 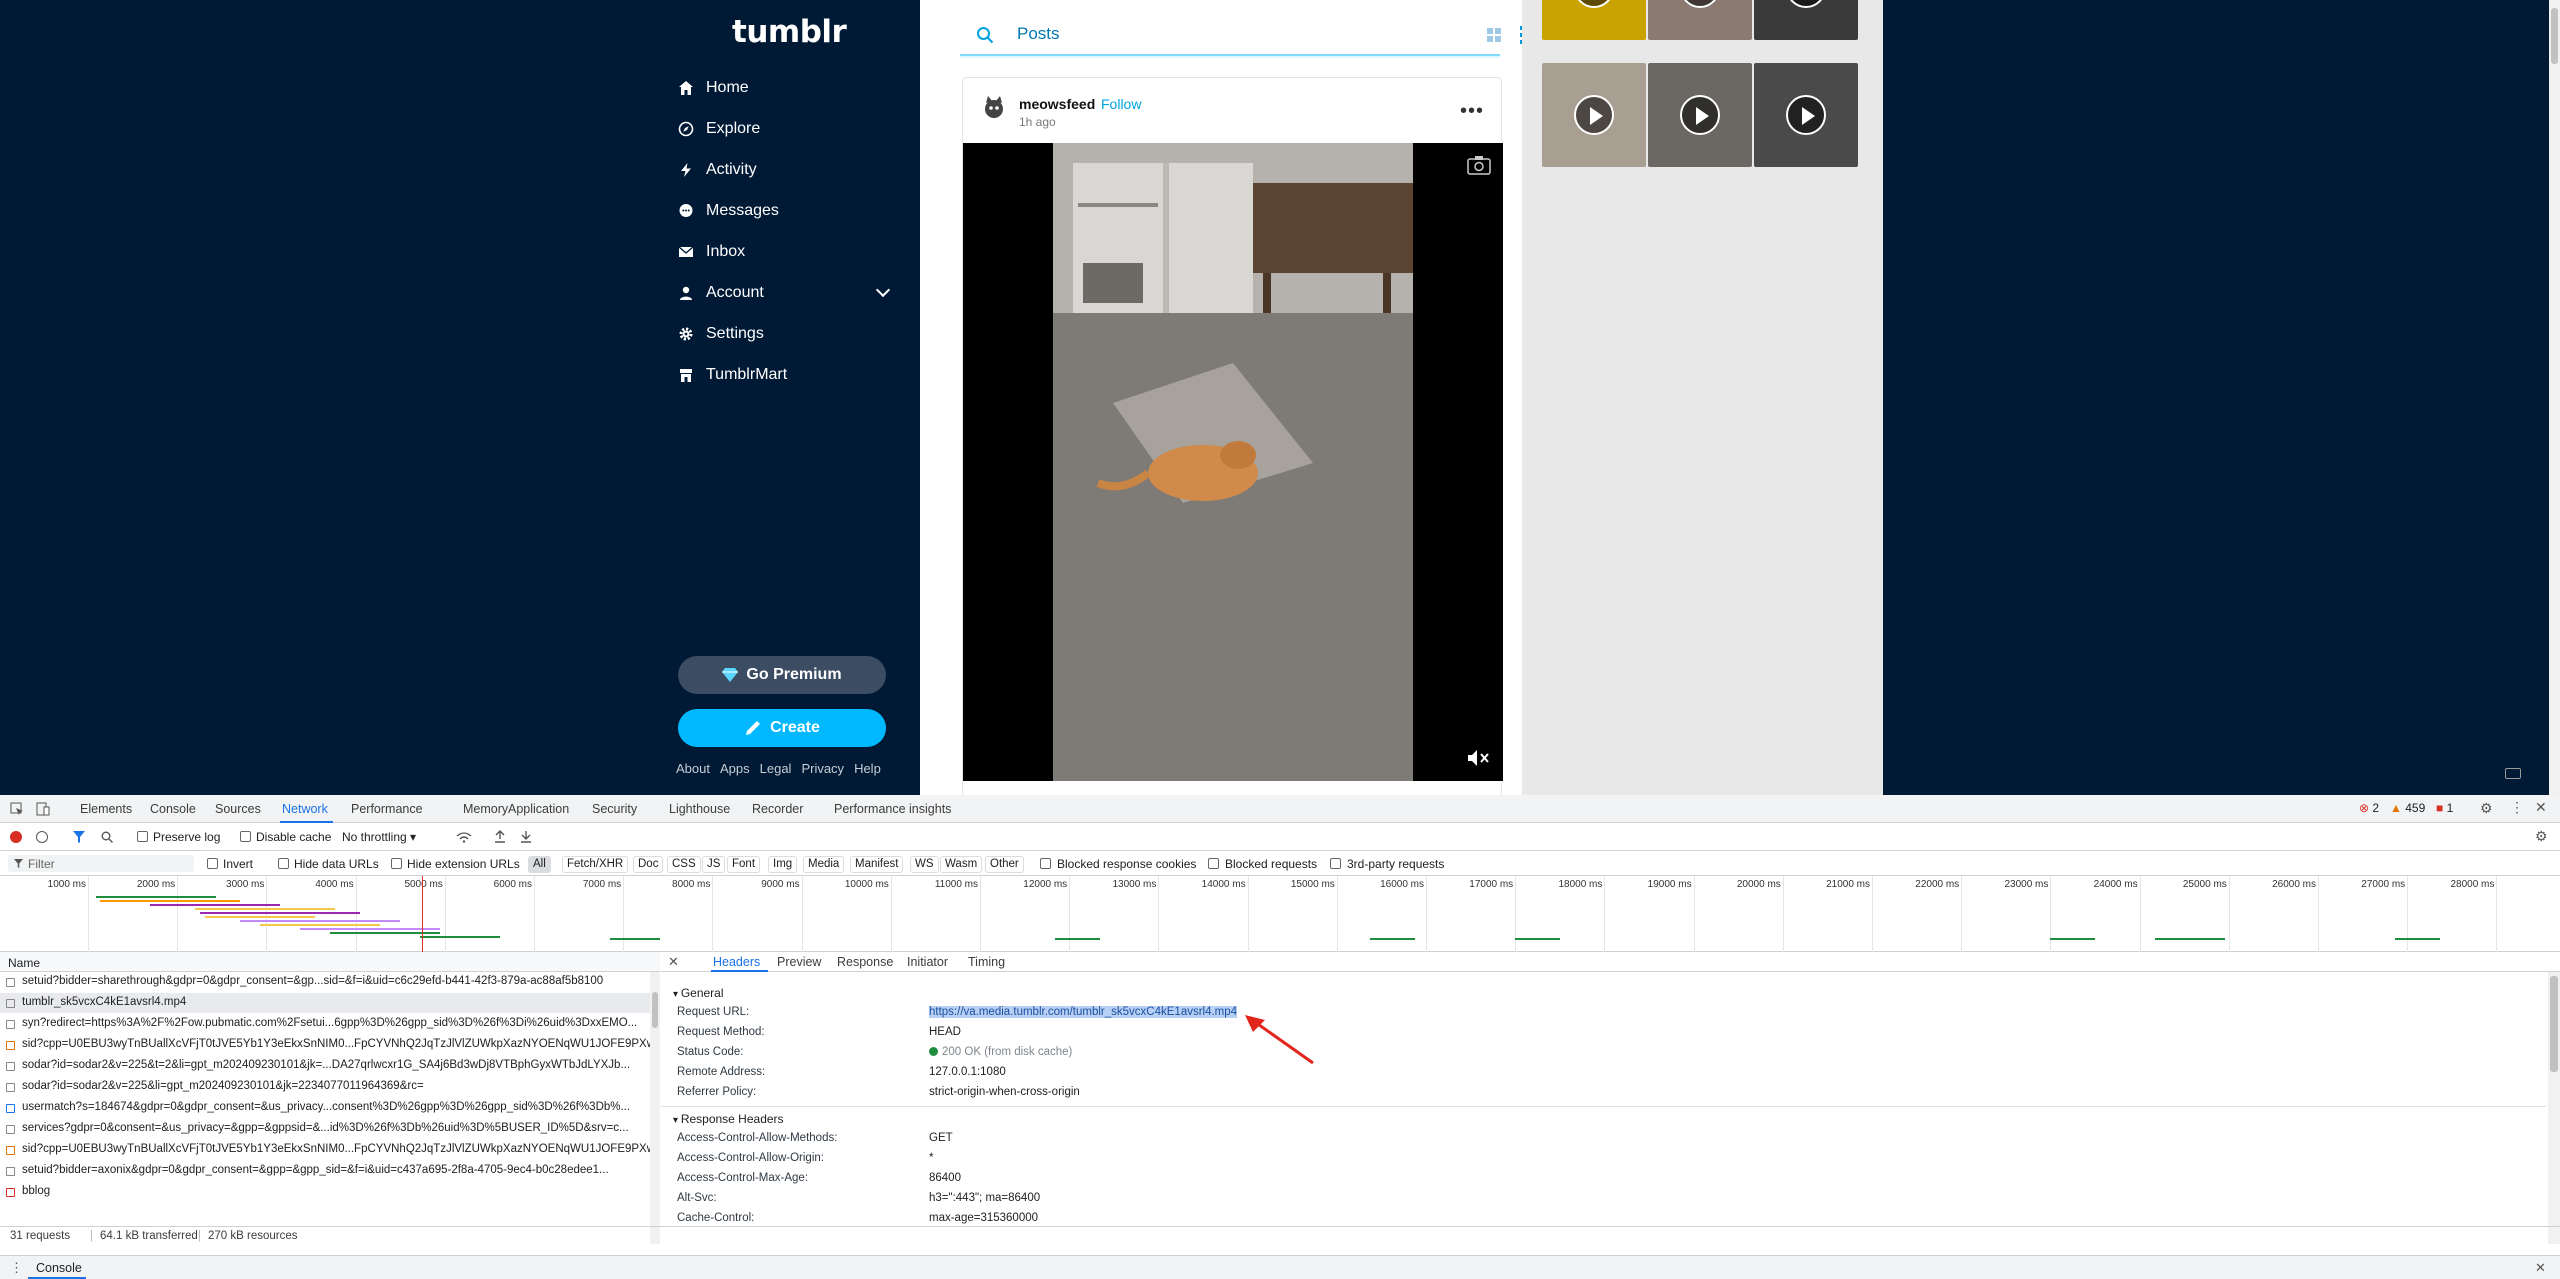 What do you see at coordinates (107, 837) in the screenshot?
I see `search-network-icon` at bounding box center [107, 837].